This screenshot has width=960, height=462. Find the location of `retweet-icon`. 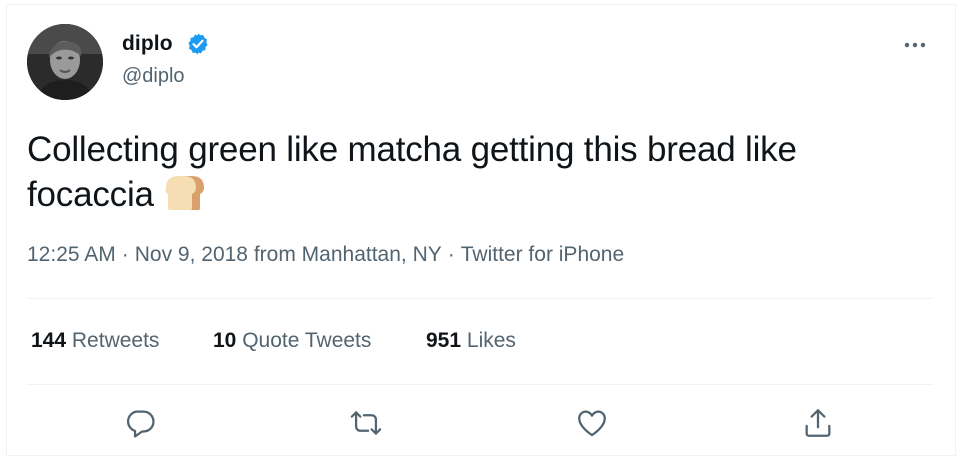

retweet-icon is located at coordinates (366, 423).